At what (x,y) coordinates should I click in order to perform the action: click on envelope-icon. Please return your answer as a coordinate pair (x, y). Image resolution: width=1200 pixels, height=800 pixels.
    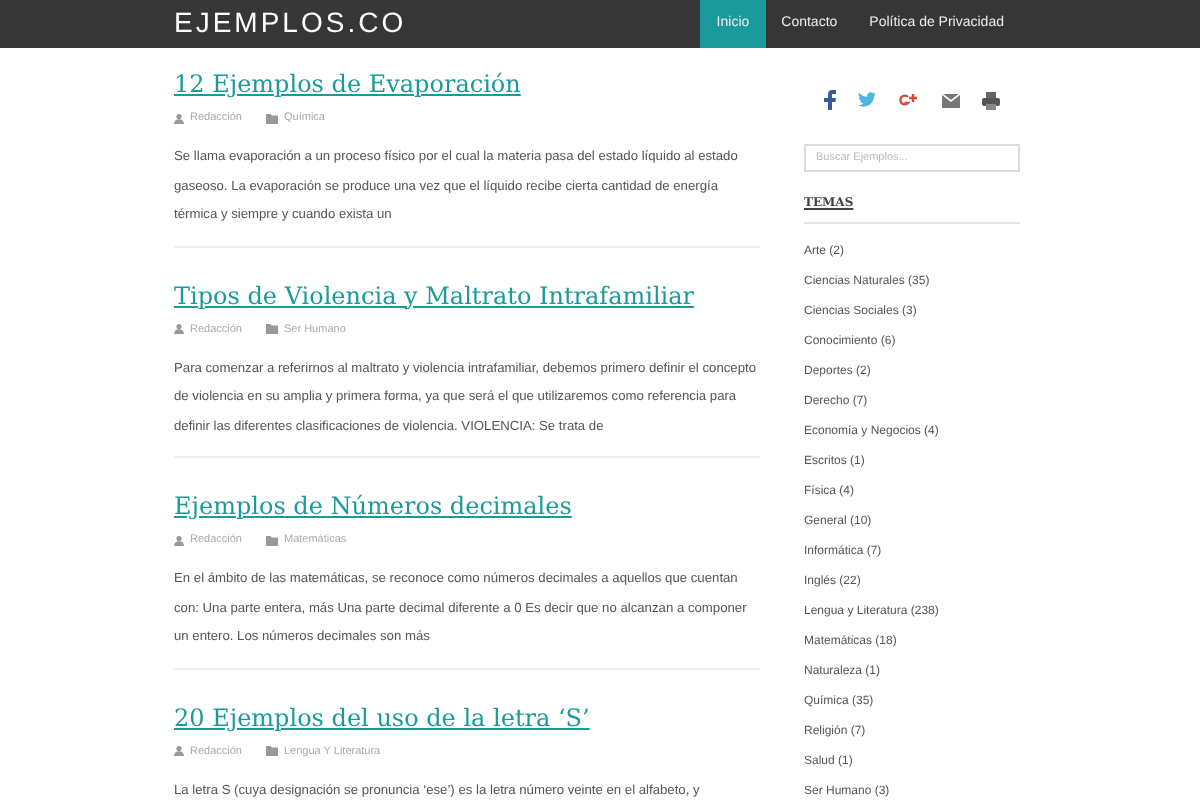
    Looking at the image, I should click on (950, 100).